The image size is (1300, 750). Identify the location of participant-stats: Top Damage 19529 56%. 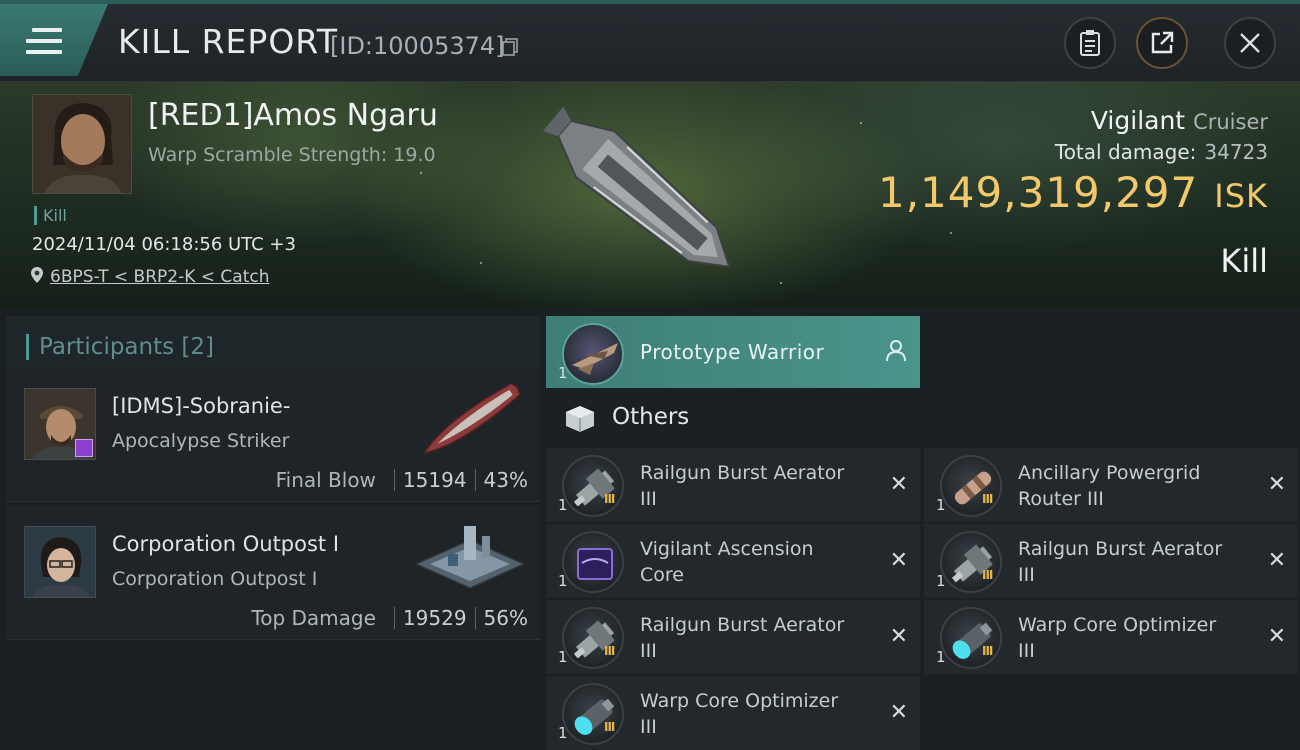
(389, 618).